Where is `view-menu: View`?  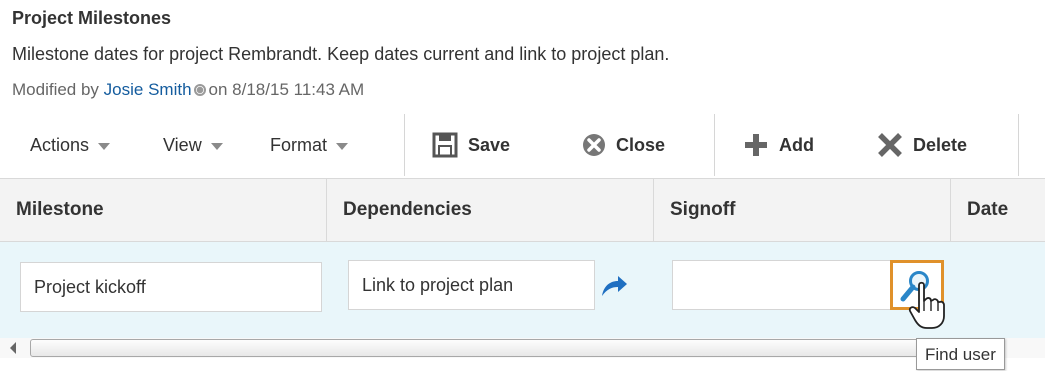
view-menu: View is located at coordinates (193, 145).